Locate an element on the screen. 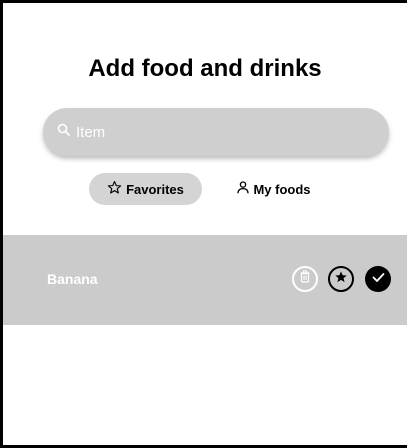 Image resolution: width=407 pixels, height=448 pixels. tab-favorites: Favorites is located at coordinates (145, 189).